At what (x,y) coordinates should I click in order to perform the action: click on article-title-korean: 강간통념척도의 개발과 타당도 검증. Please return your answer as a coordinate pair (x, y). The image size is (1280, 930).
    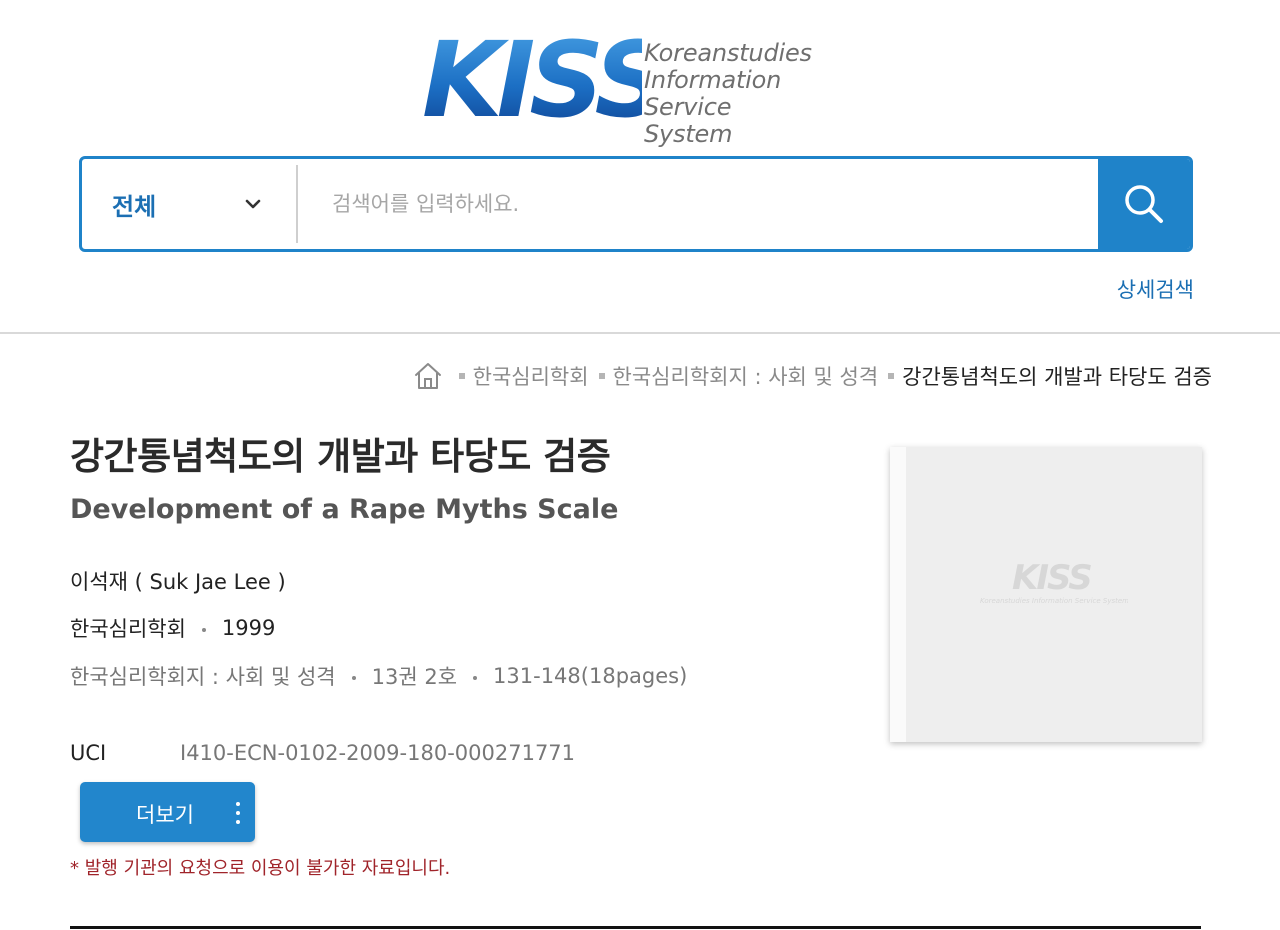
    Looking at the image, I should click on (340, 456).